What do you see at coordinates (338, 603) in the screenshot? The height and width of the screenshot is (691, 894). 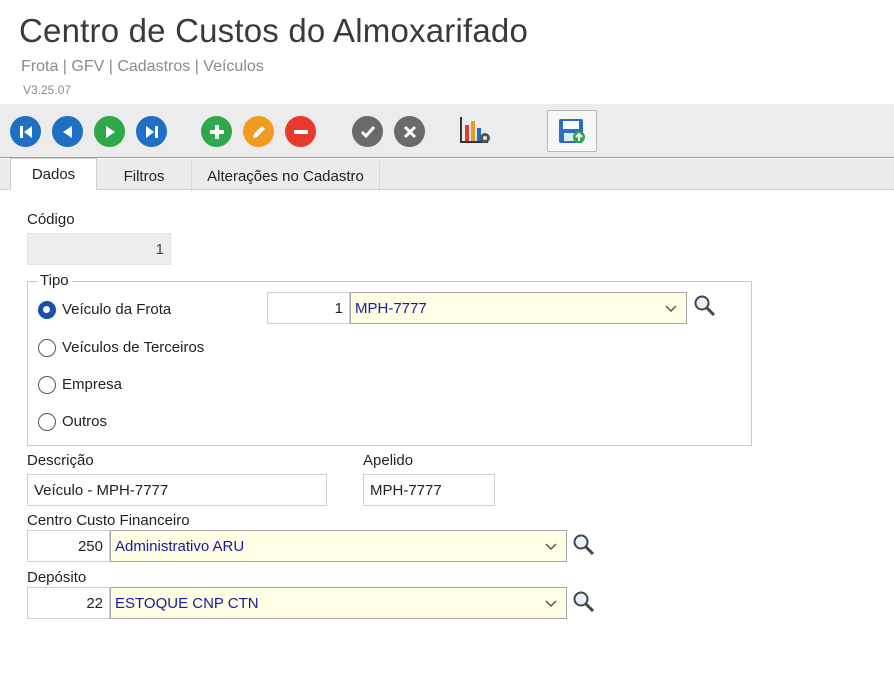 I see `deposito-select: ESTOQUE CNP CTN` at bounding box center [338, 603].